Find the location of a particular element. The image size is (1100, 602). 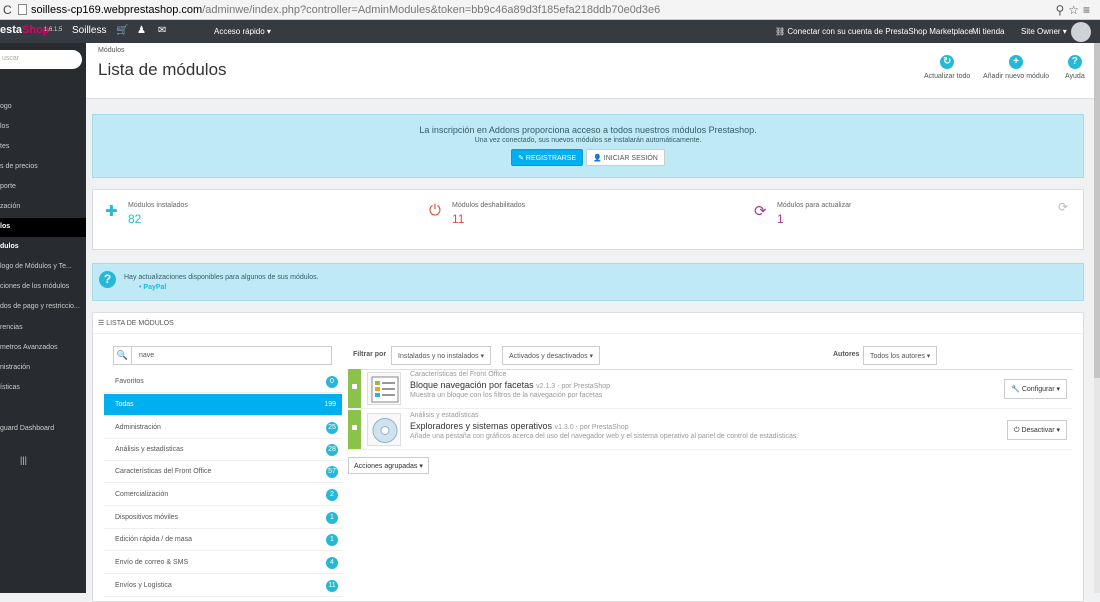

category-item: Favoritos 0 is located at coordinates (223, 382).